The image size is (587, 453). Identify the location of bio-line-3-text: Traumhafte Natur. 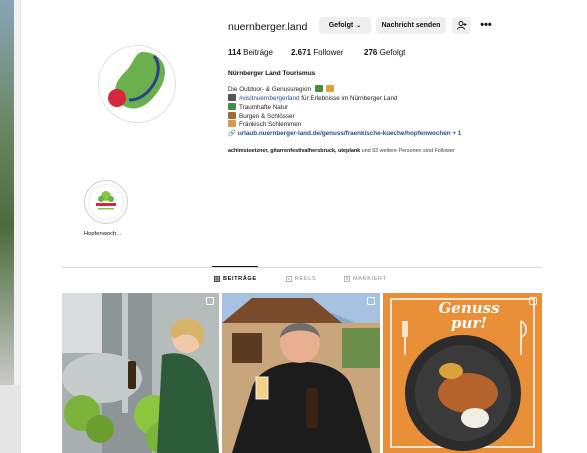
(264, 107).